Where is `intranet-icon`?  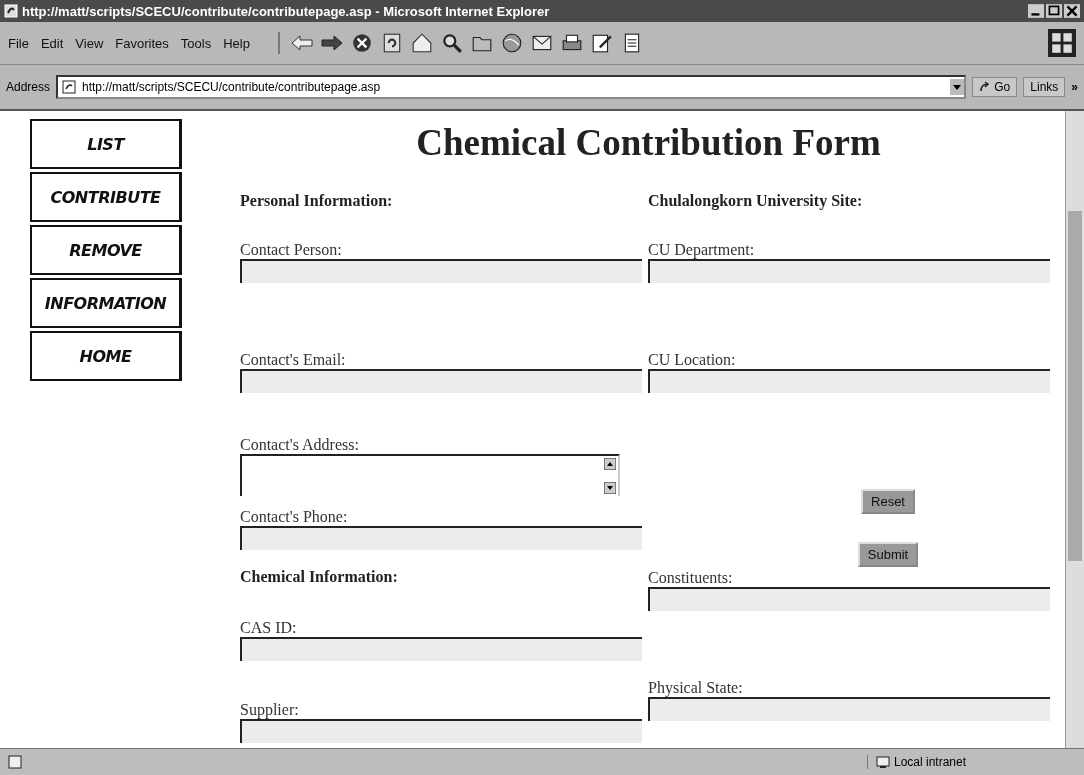 intranet-icon is located at coordinates (883, 762).